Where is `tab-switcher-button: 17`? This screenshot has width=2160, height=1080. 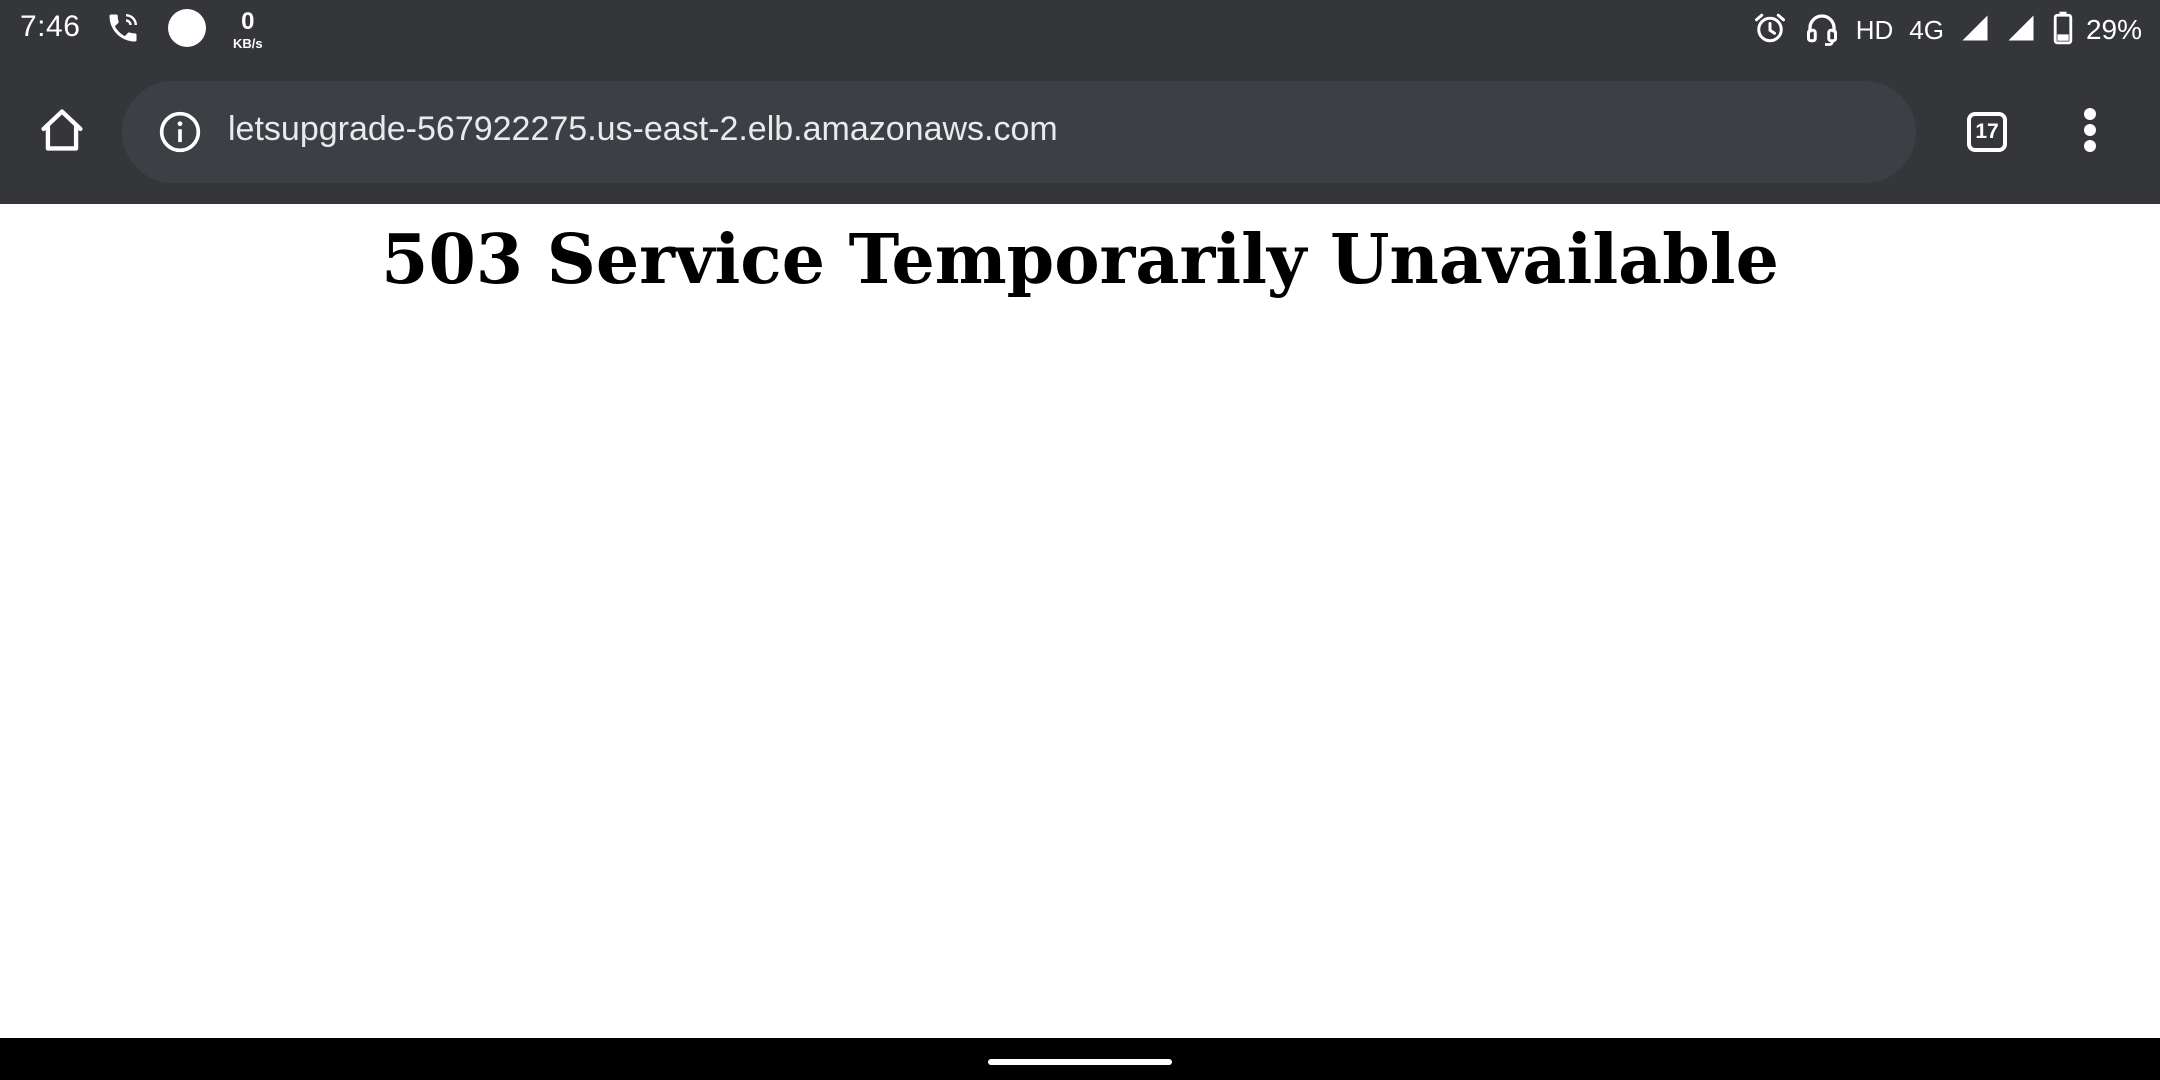 tab-switcher-button: 17 is located at coordinates (1987, 132).